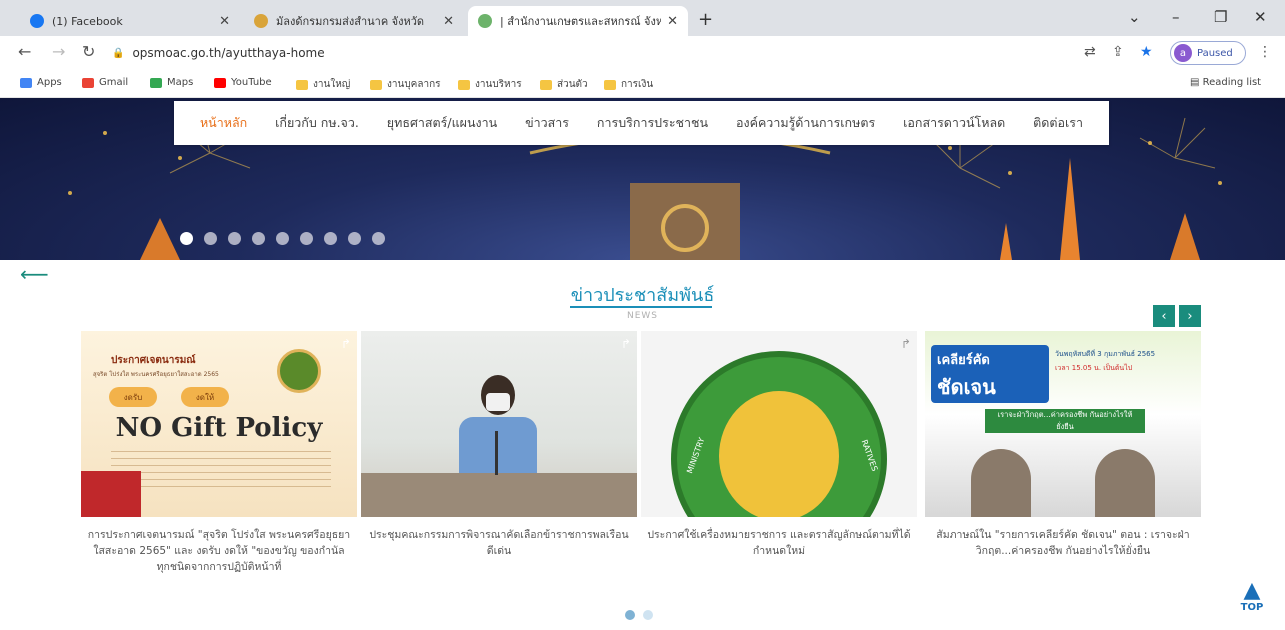 The height and width of the screenshot is (630, 1285). I want to click on bookmark-folder: งานใหญ่, so click(323, 84).